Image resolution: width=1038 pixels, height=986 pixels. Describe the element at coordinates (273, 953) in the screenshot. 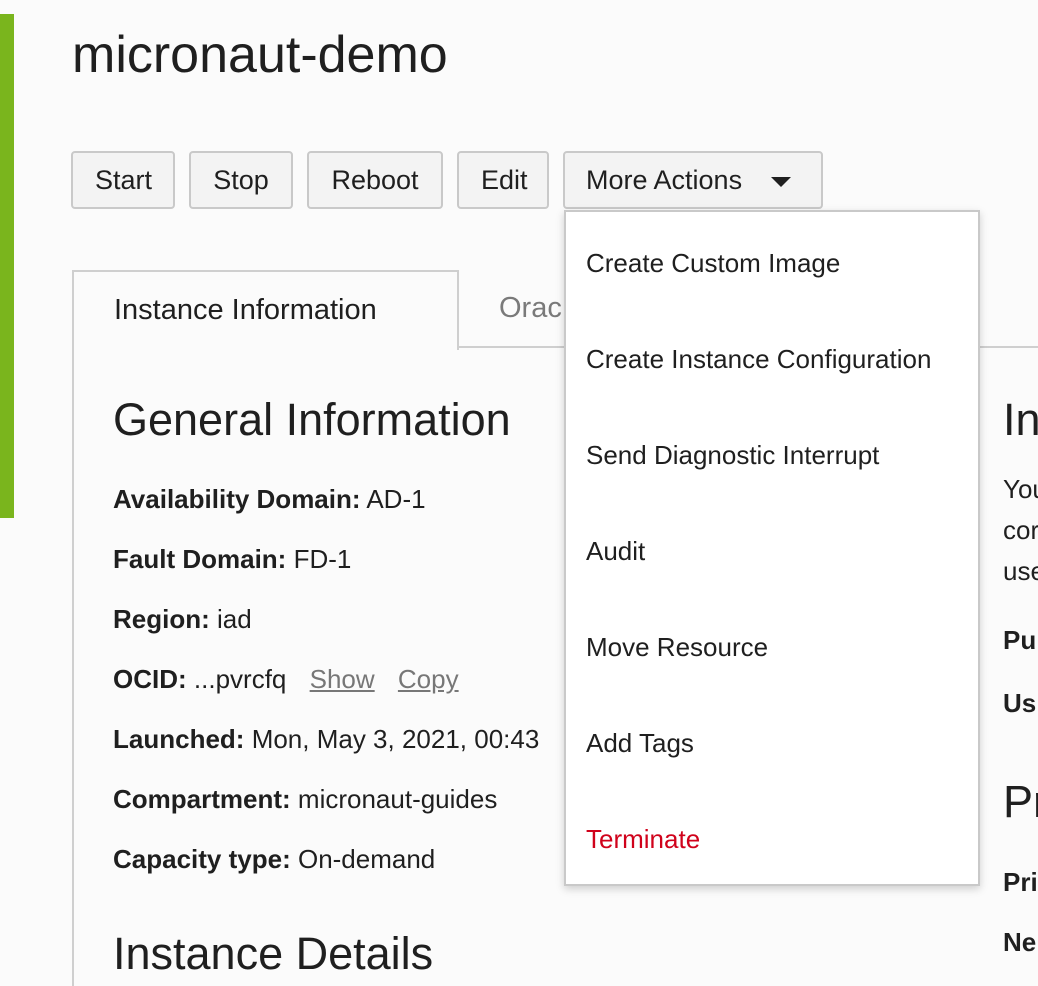

I see `instance-details-heading: Instance Details` at that location.